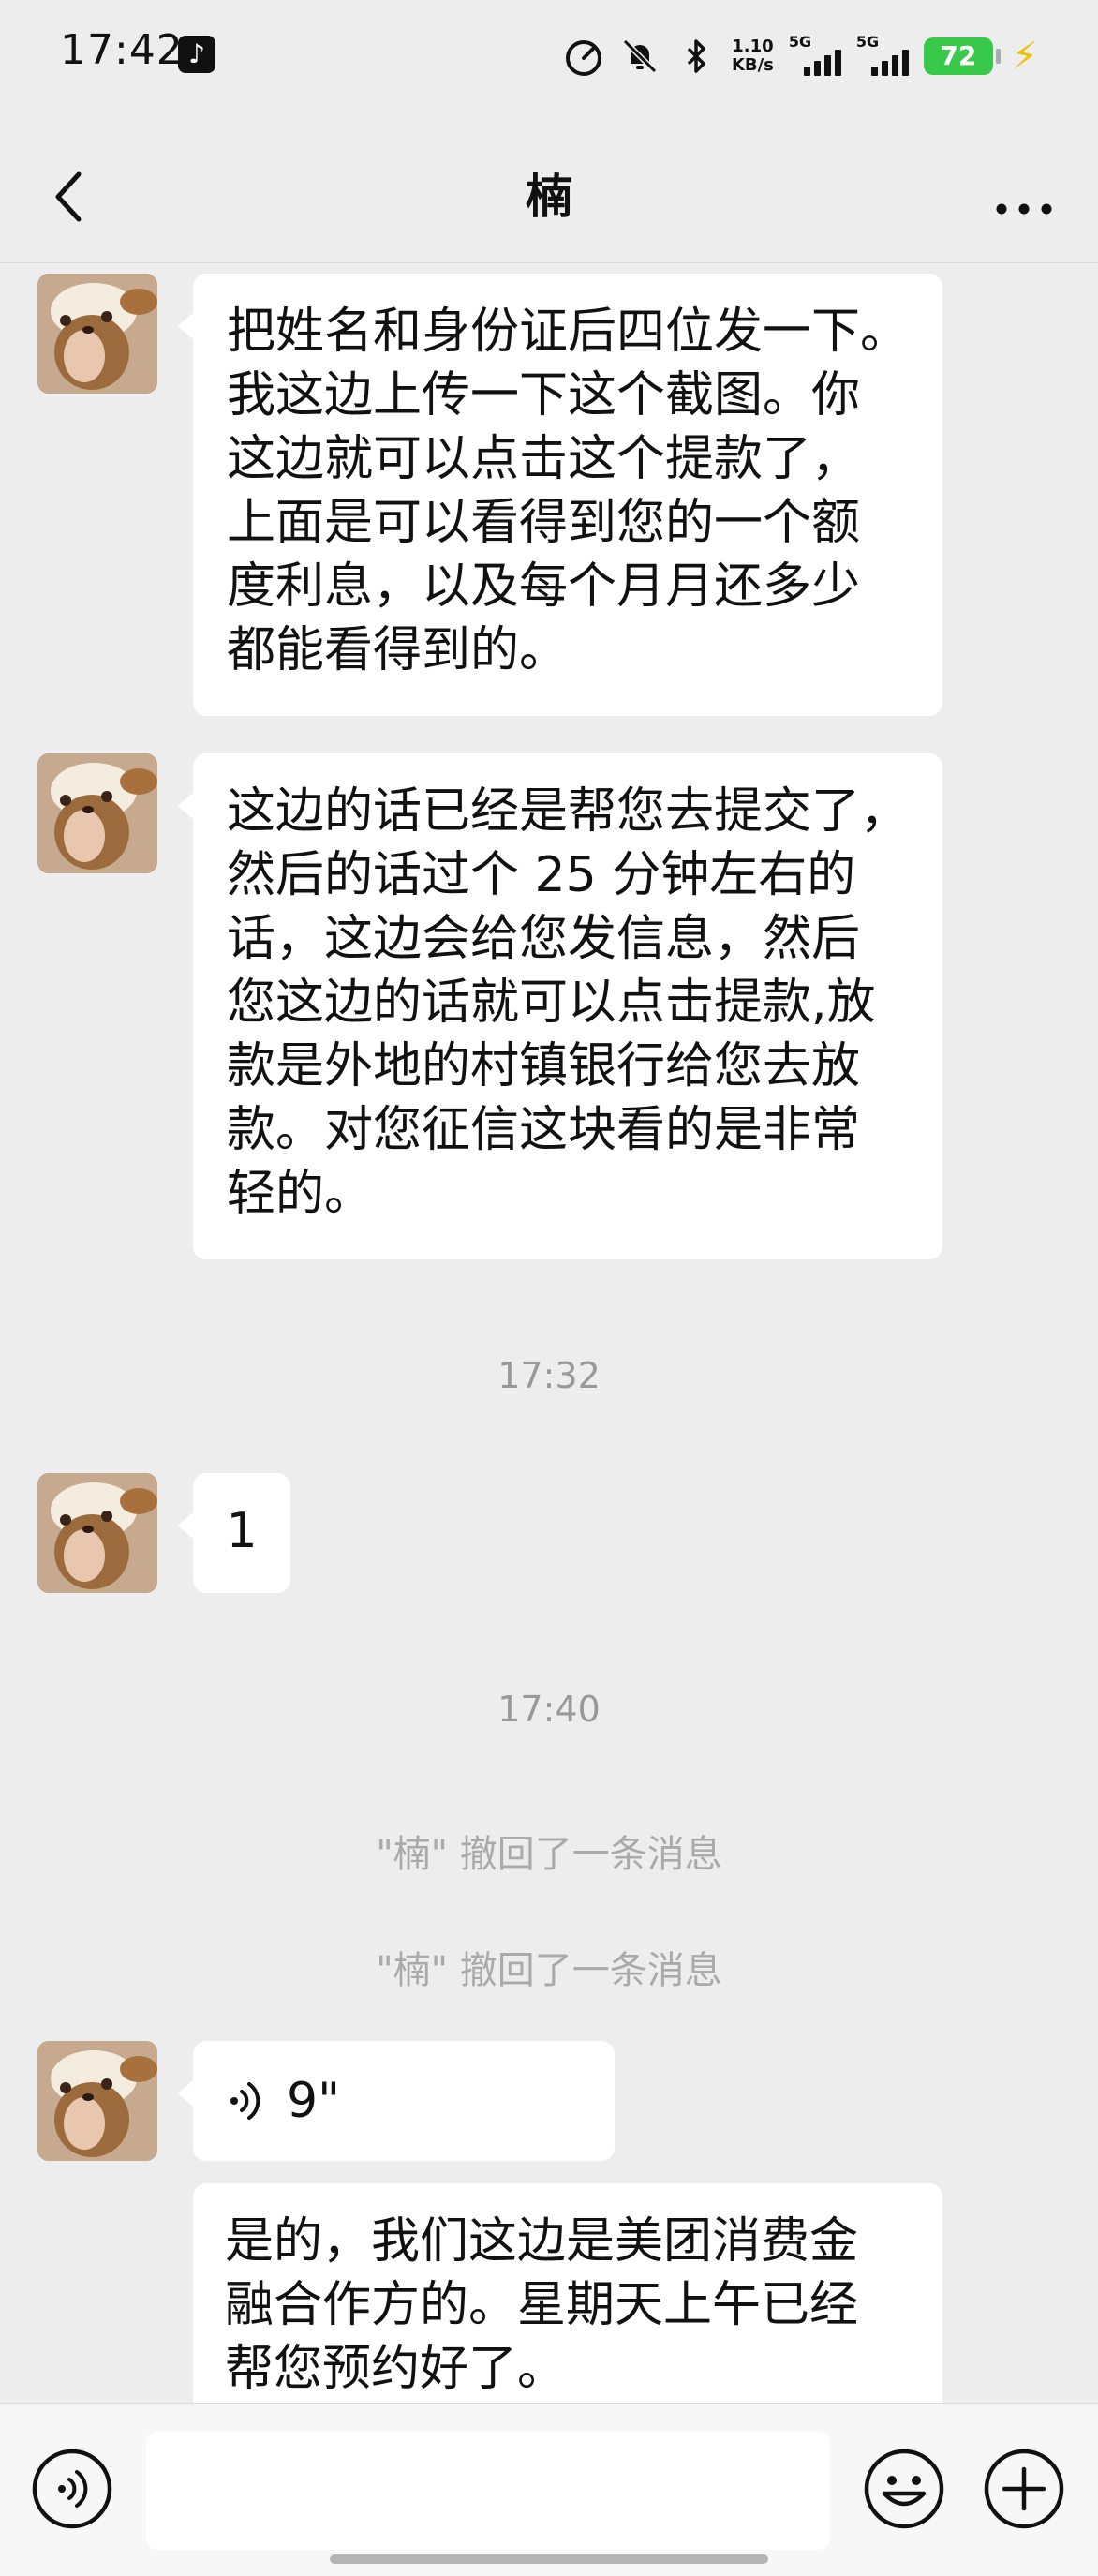 This screenshot has width=1098, height=2576. Describe the element at coordinates (122, 50) in the screenshot. I see `status-time: 17:42` at that location.